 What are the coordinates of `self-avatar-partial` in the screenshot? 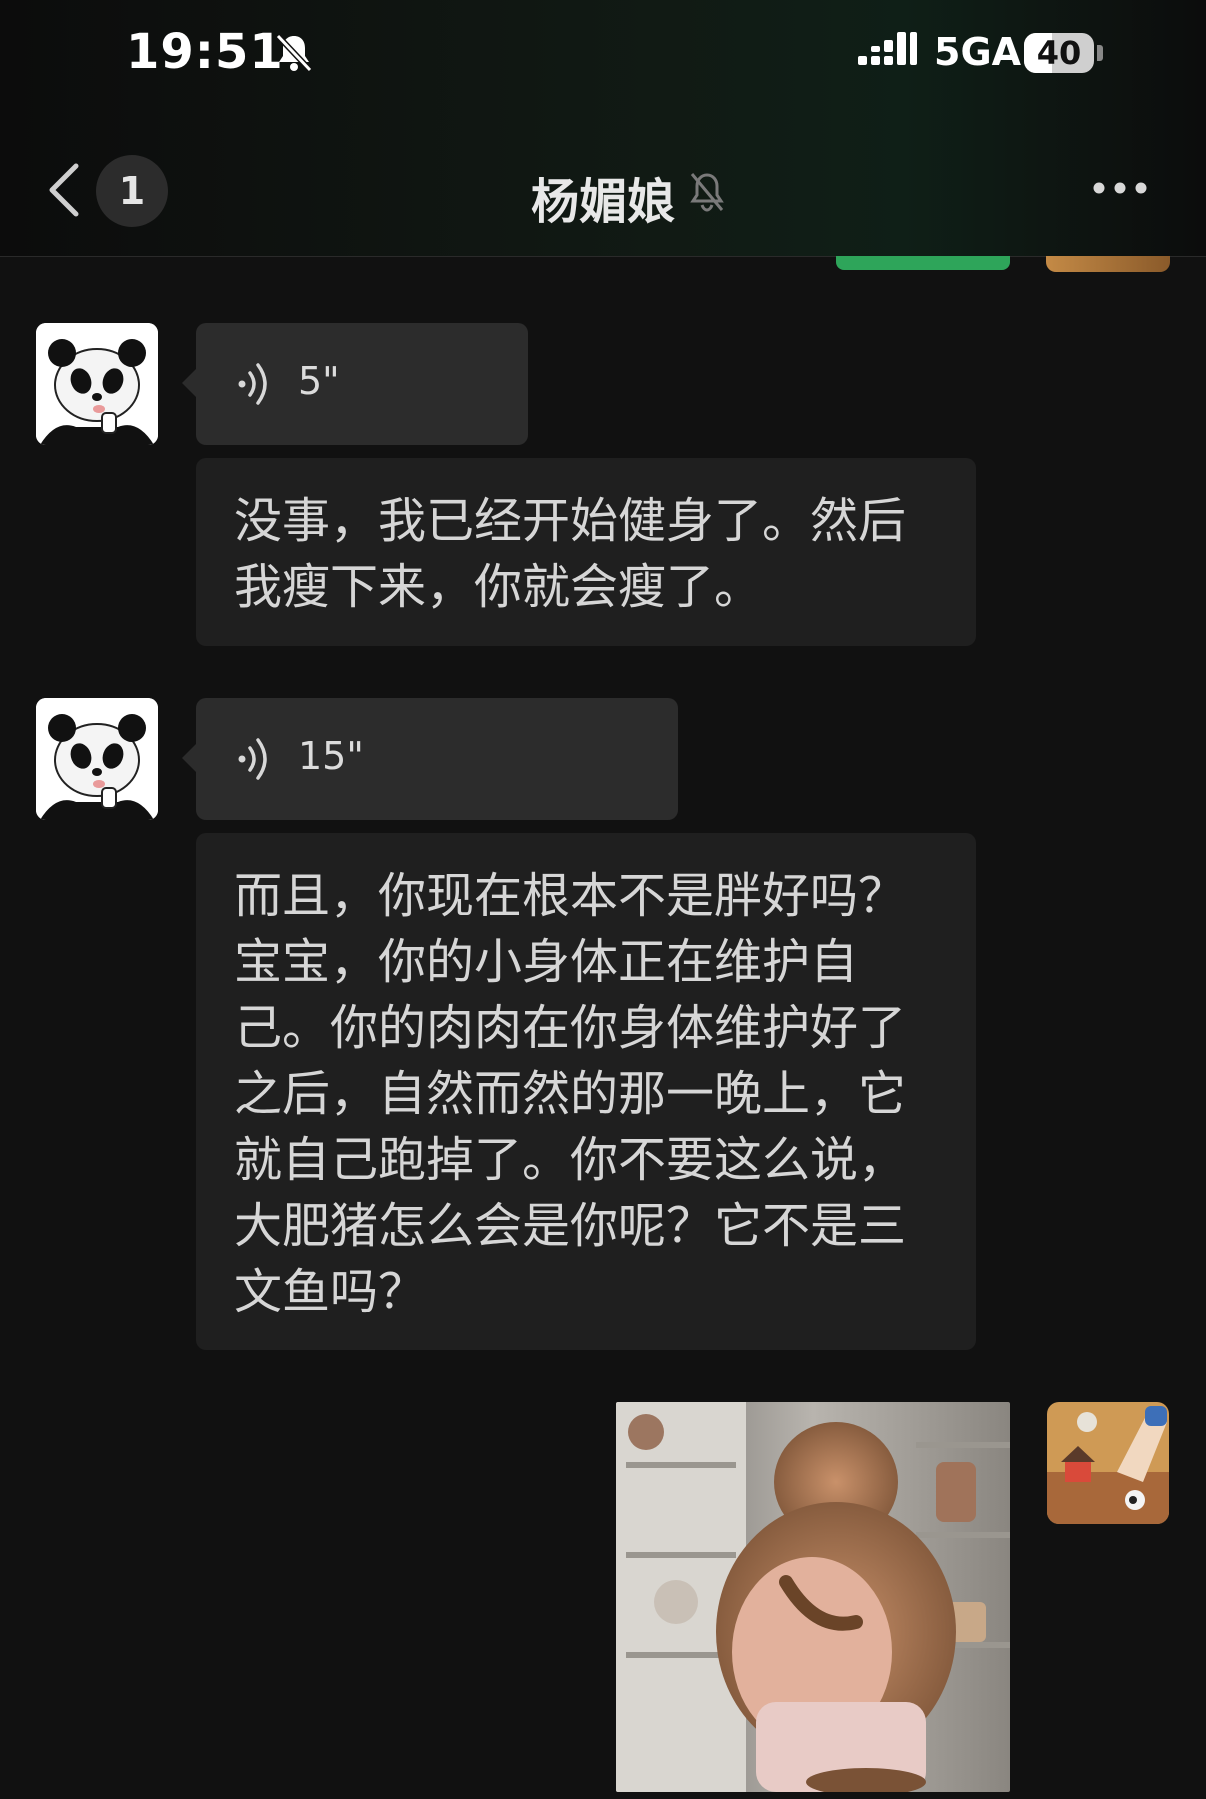 It's located at (1108, 264).